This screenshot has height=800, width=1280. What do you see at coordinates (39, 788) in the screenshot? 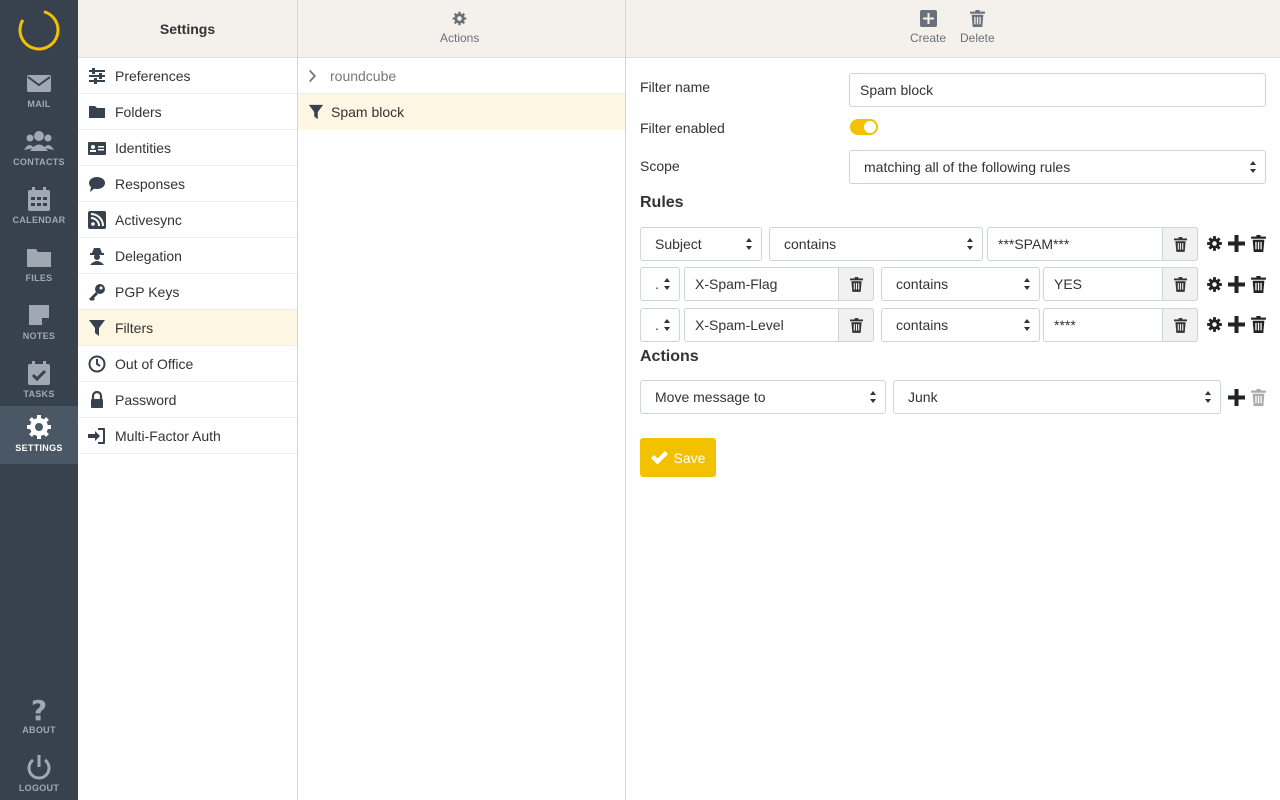
I see `nav-logout-label: LOGOUT` at bounding box center [39, 788].